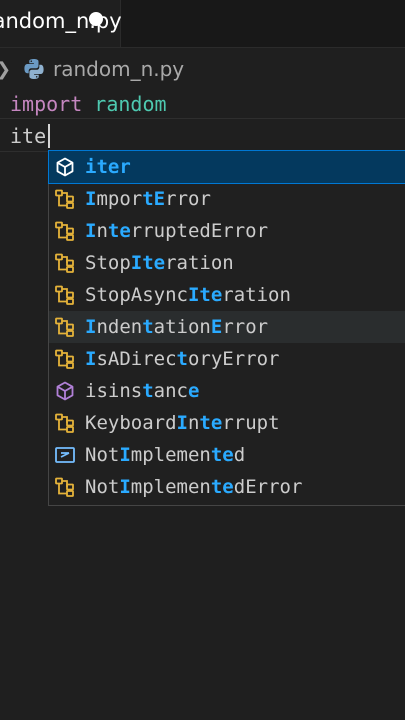 The width and height of the screenshot is (405, 720). I want to click on suggestion-label: IndentationError, so click(176, 327).